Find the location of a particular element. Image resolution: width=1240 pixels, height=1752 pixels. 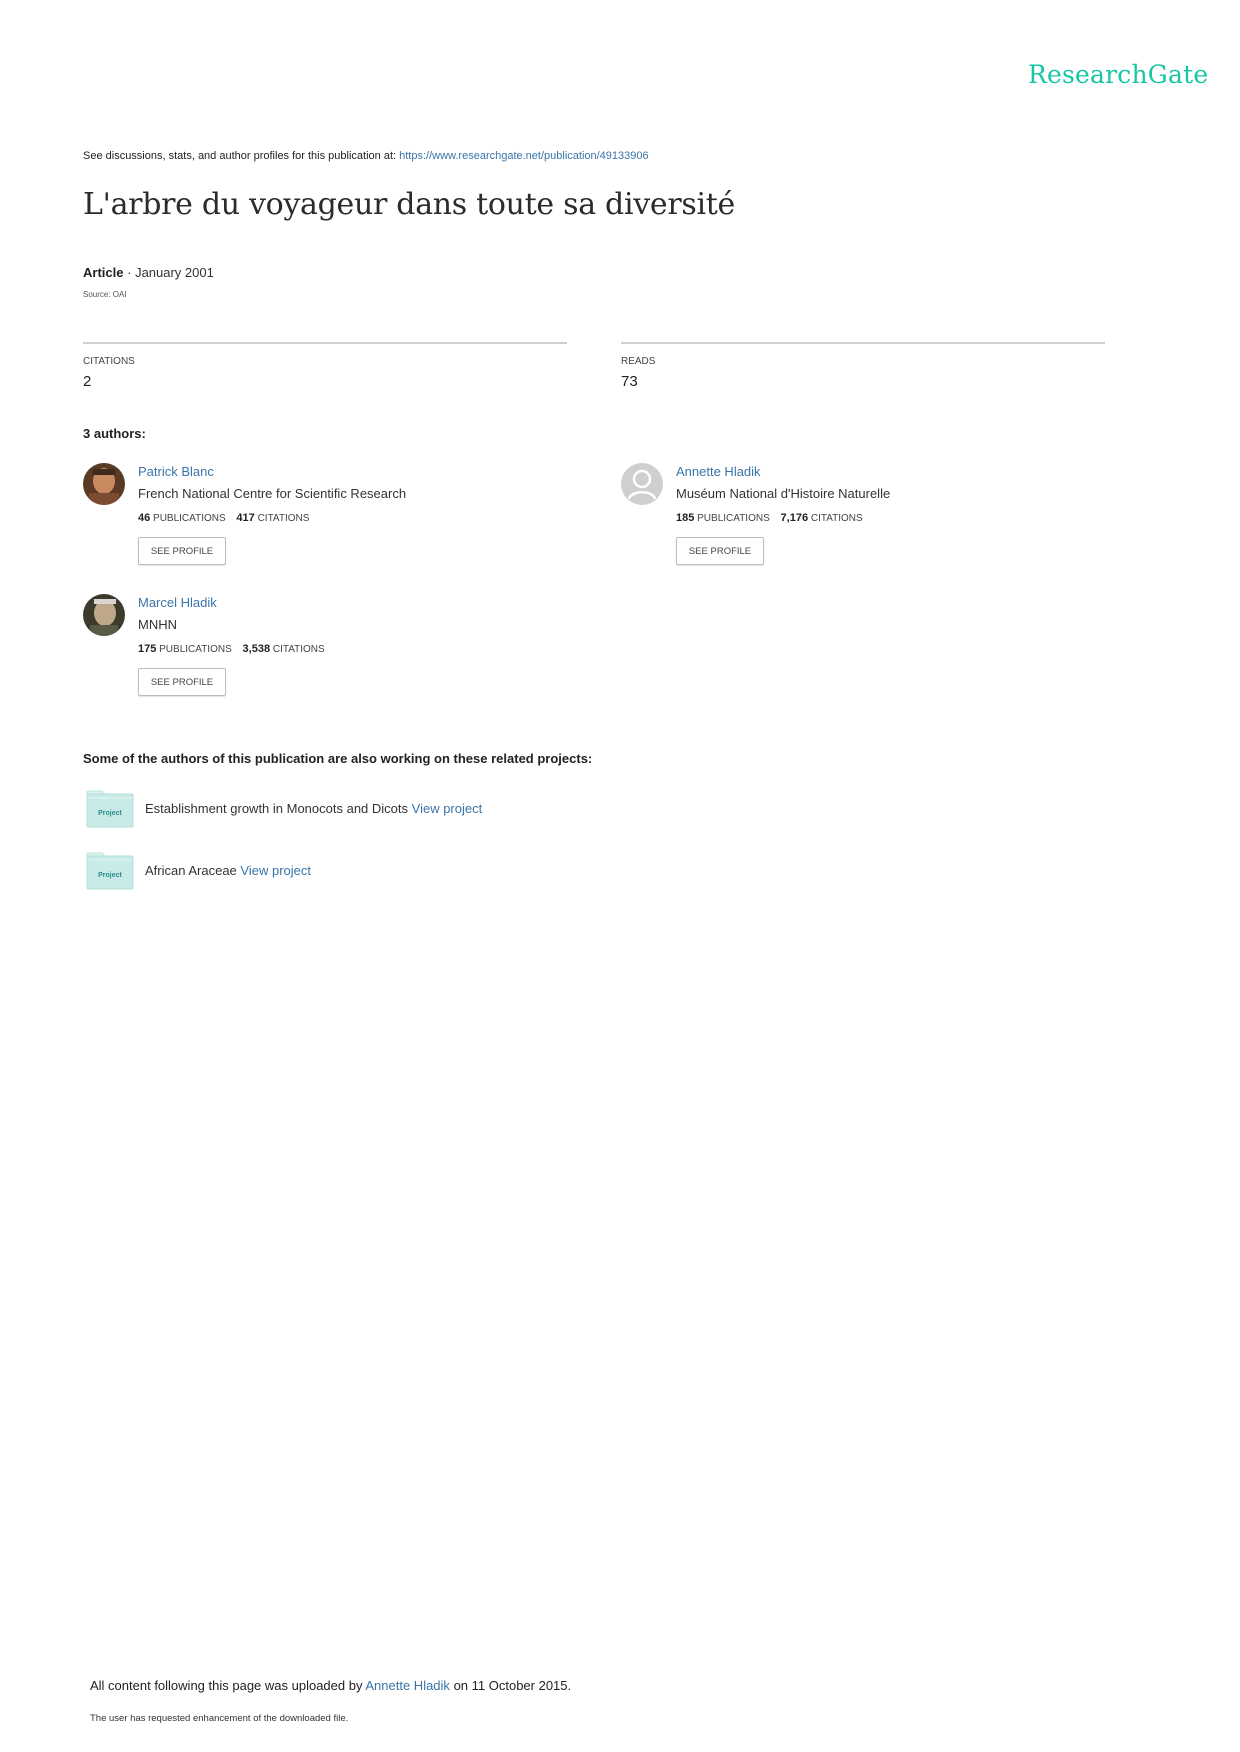

author-citations-count: 417 is located at coordinates (245, 518).